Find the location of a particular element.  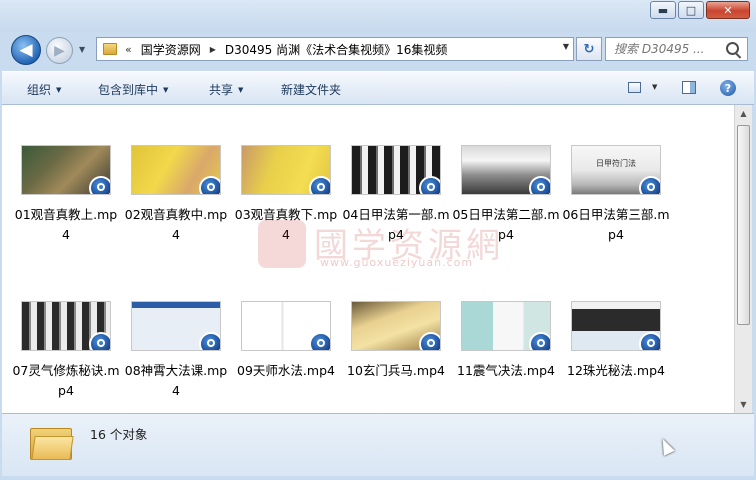

forward-button: ▶ is located at coordinates (59, 50).